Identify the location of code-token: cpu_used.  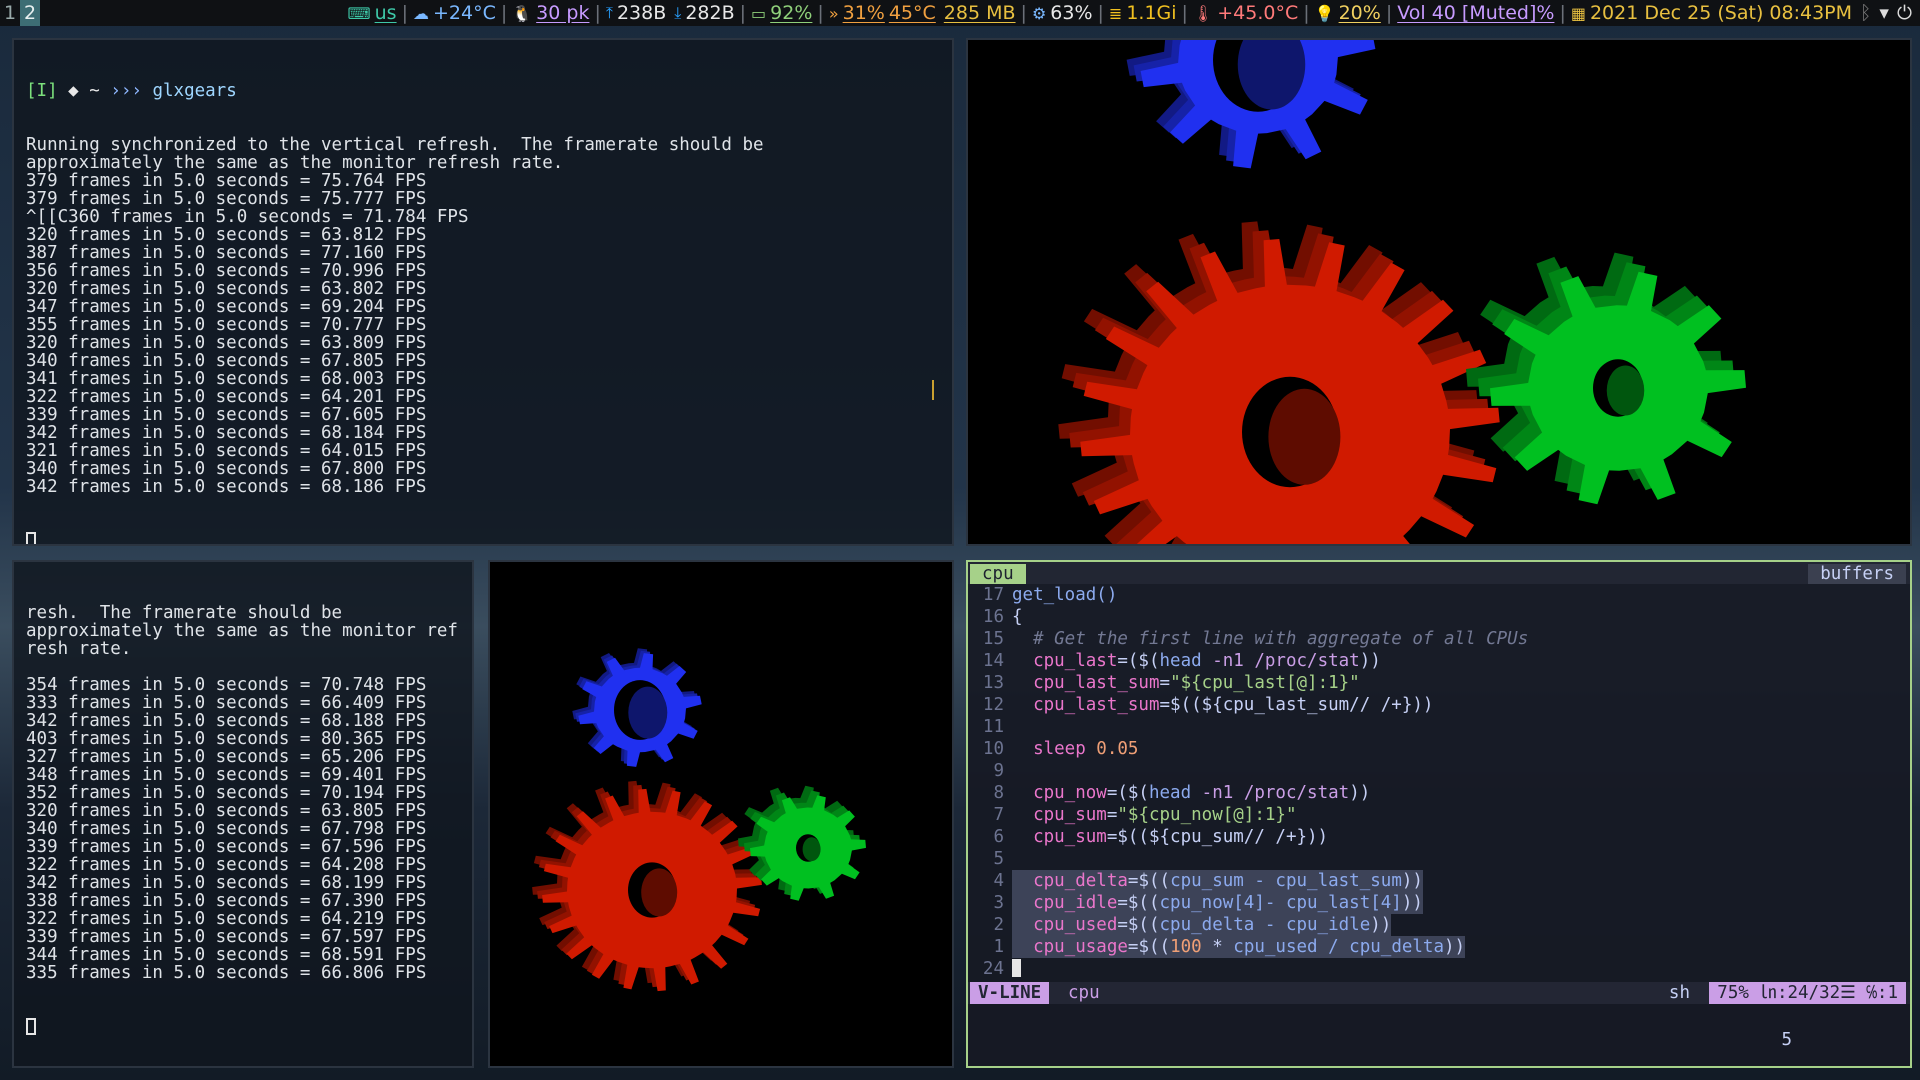
(1065, 925).